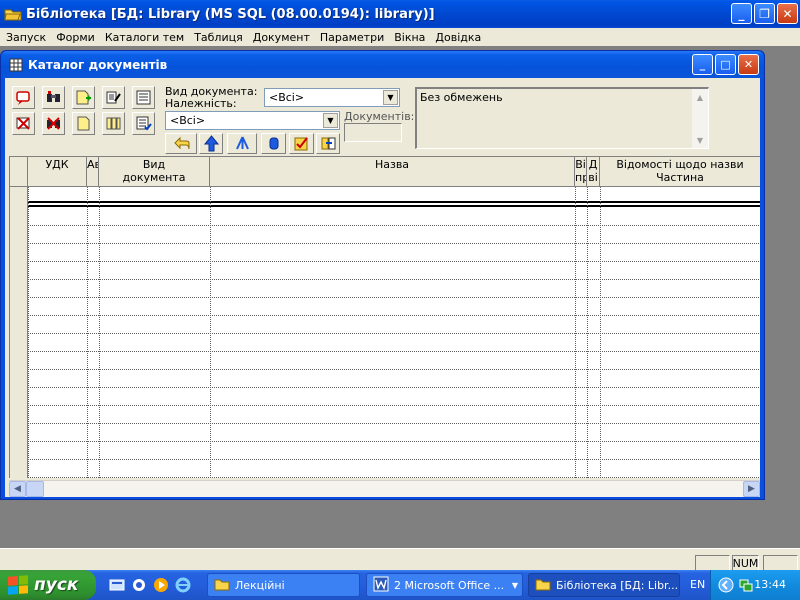 The image size is (800, 600). I want to click on belonging-label: Належність:, so click(201, 103).